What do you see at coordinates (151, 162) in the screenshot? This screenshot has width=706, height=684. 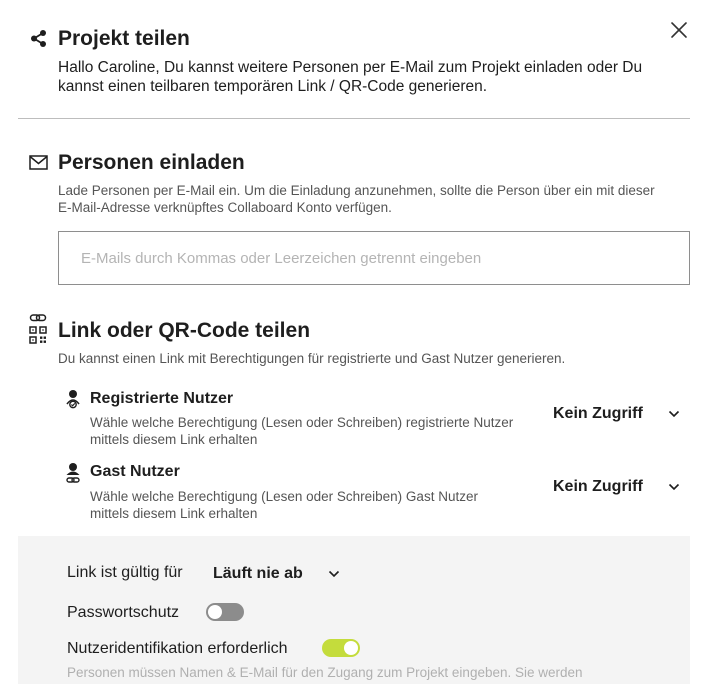 I see `invite-section-title: Personen einladen` at bounding box center [151, 162].